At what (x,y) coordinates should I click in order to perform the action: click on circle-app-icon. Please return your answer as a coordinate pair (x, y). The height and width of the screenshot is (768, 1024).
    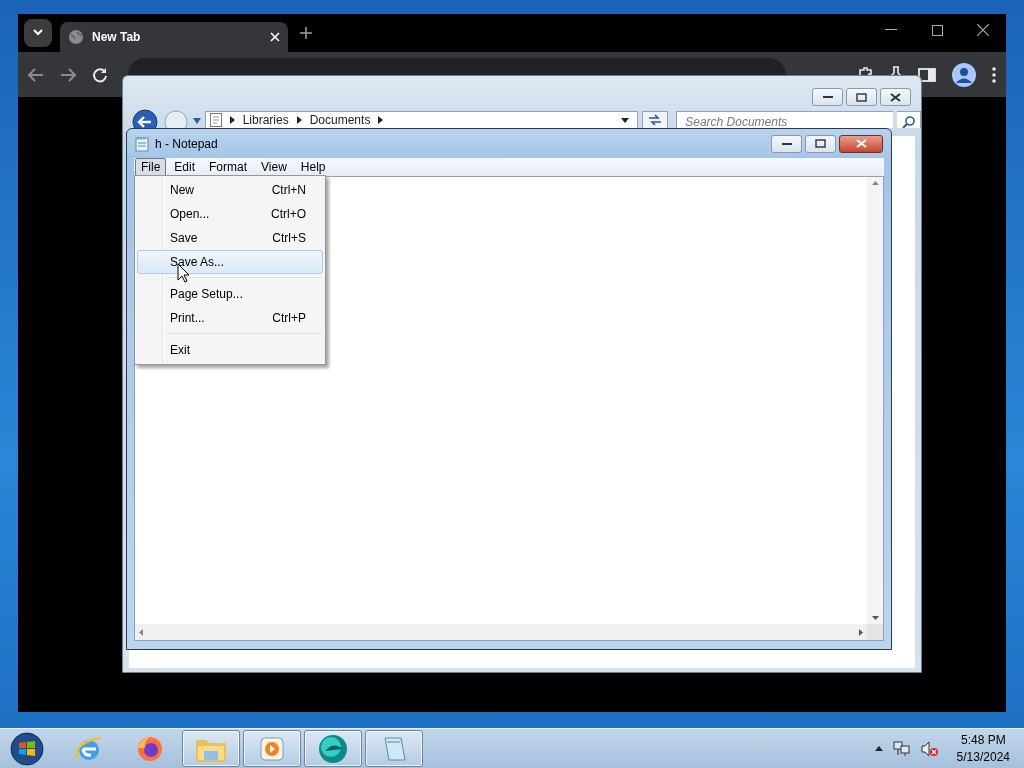
    Looking at the image, I should click on (333, 748).